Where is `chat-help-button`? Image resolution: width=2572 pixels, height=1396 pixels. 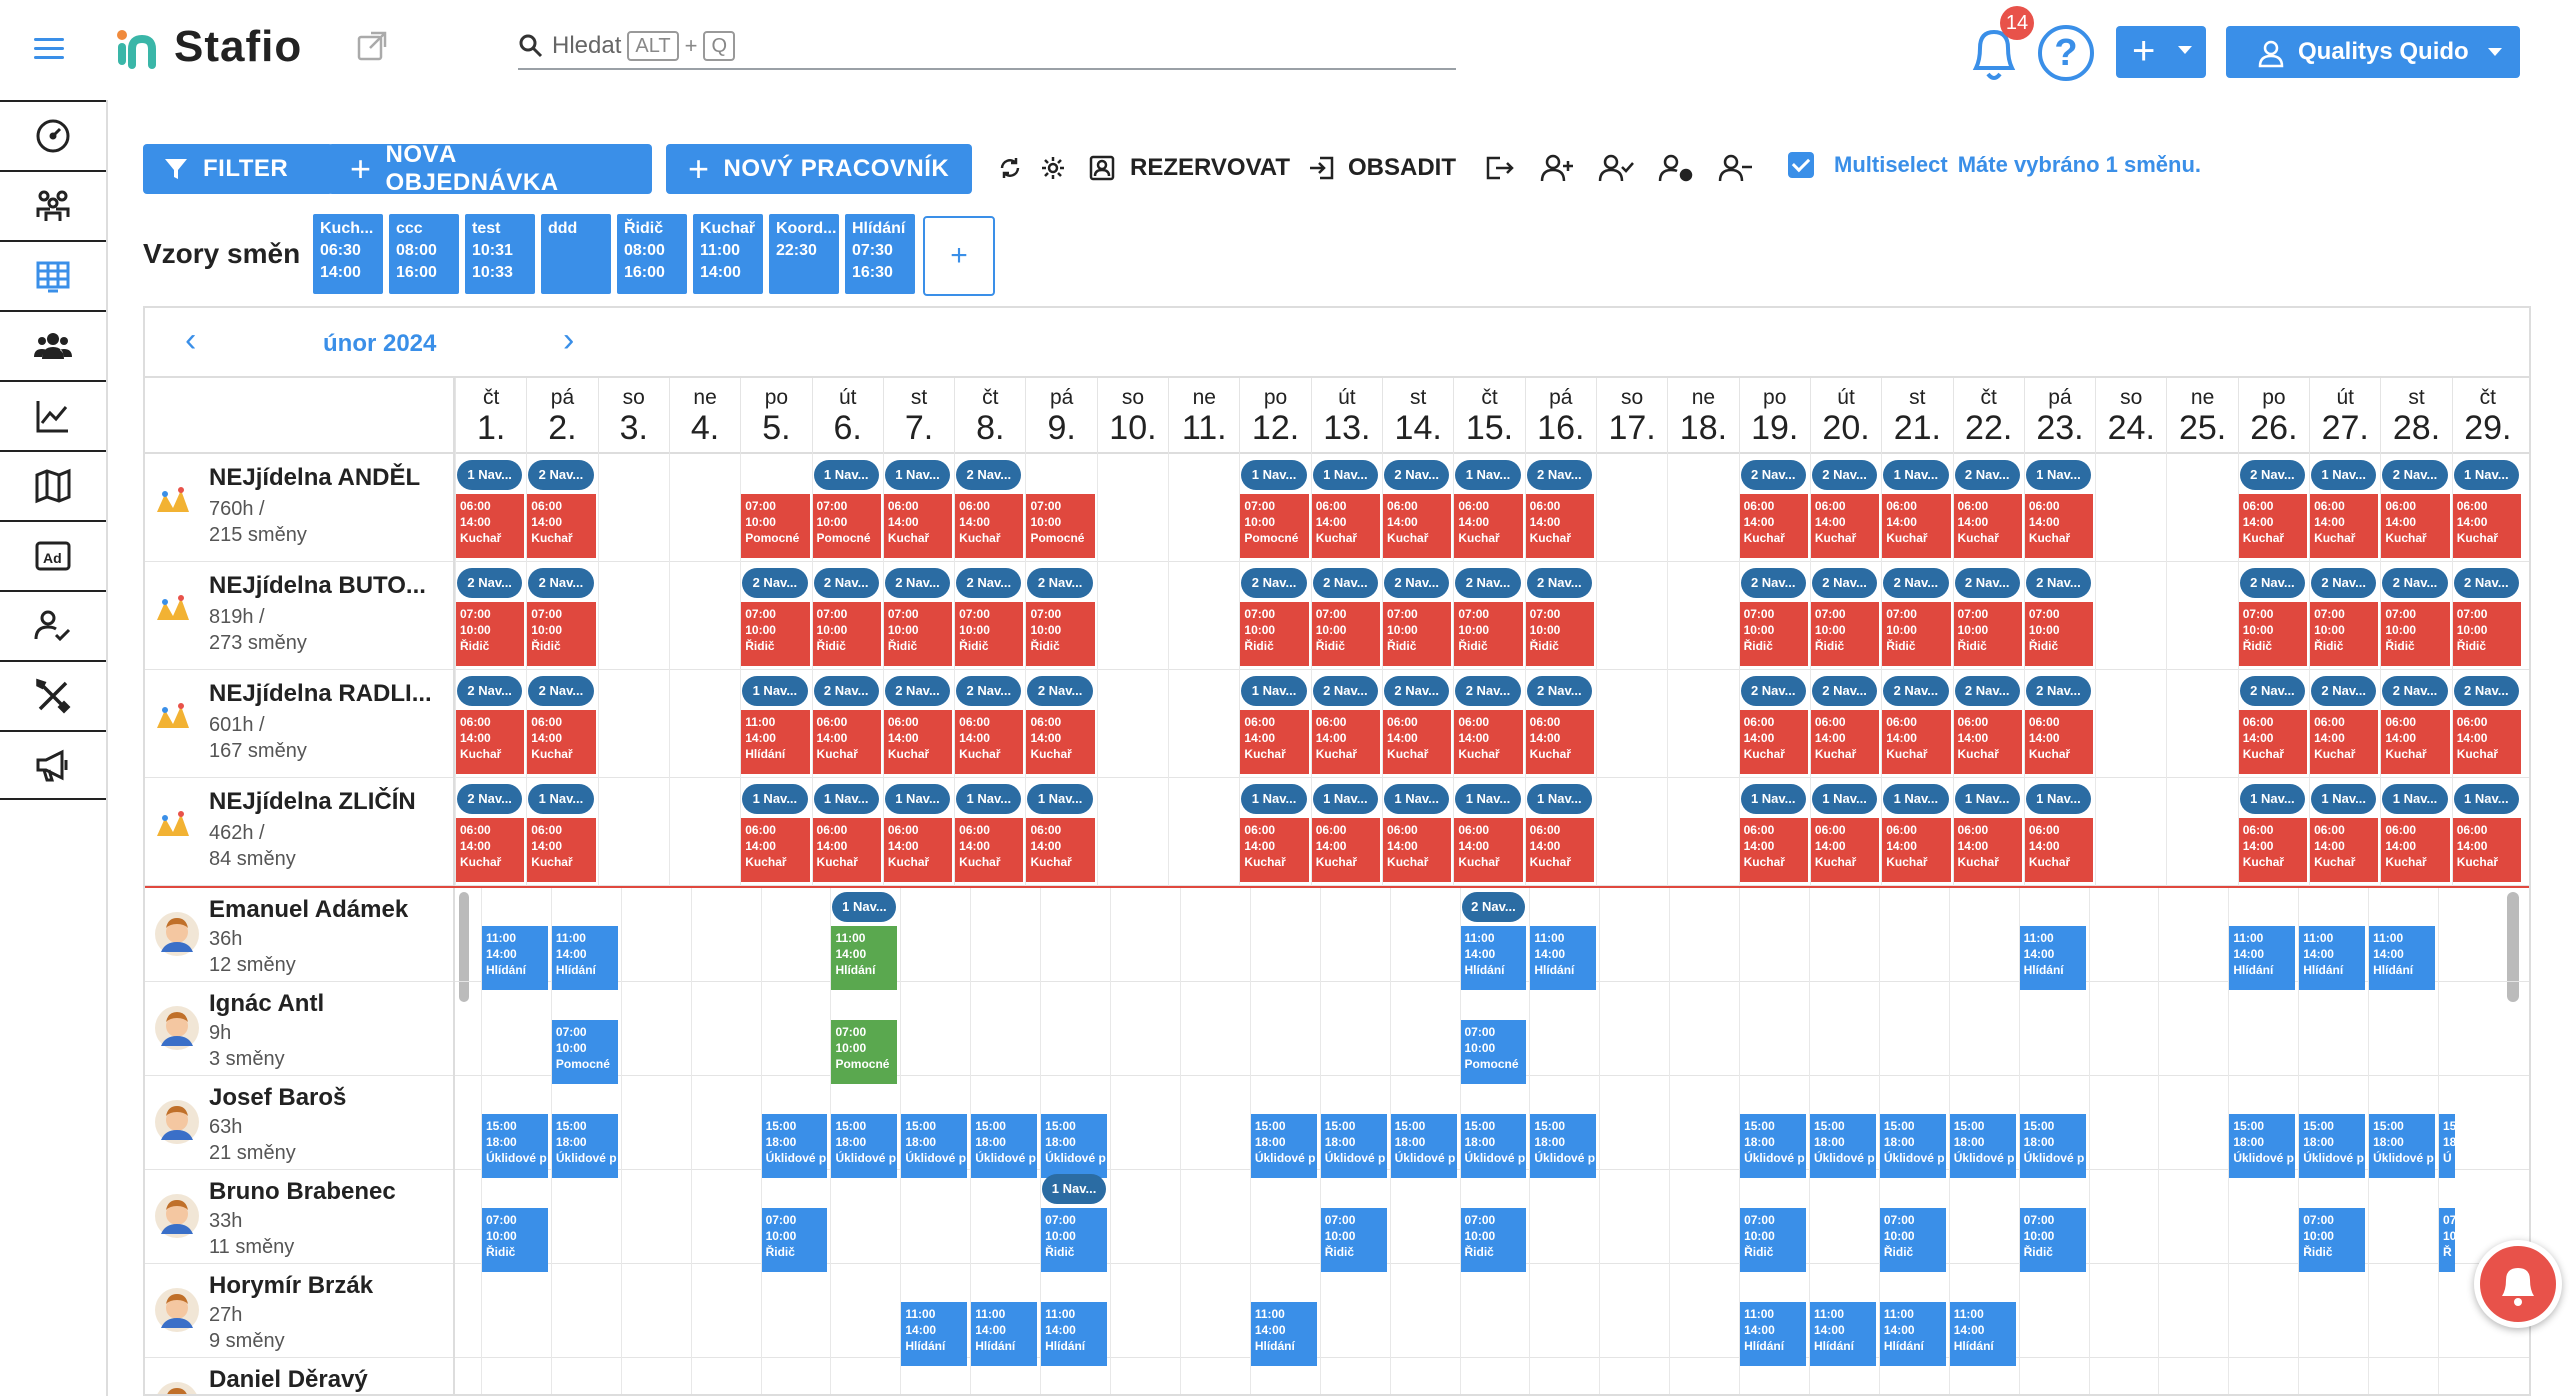 chat-help-button is located at coordinates (2518, 1284).